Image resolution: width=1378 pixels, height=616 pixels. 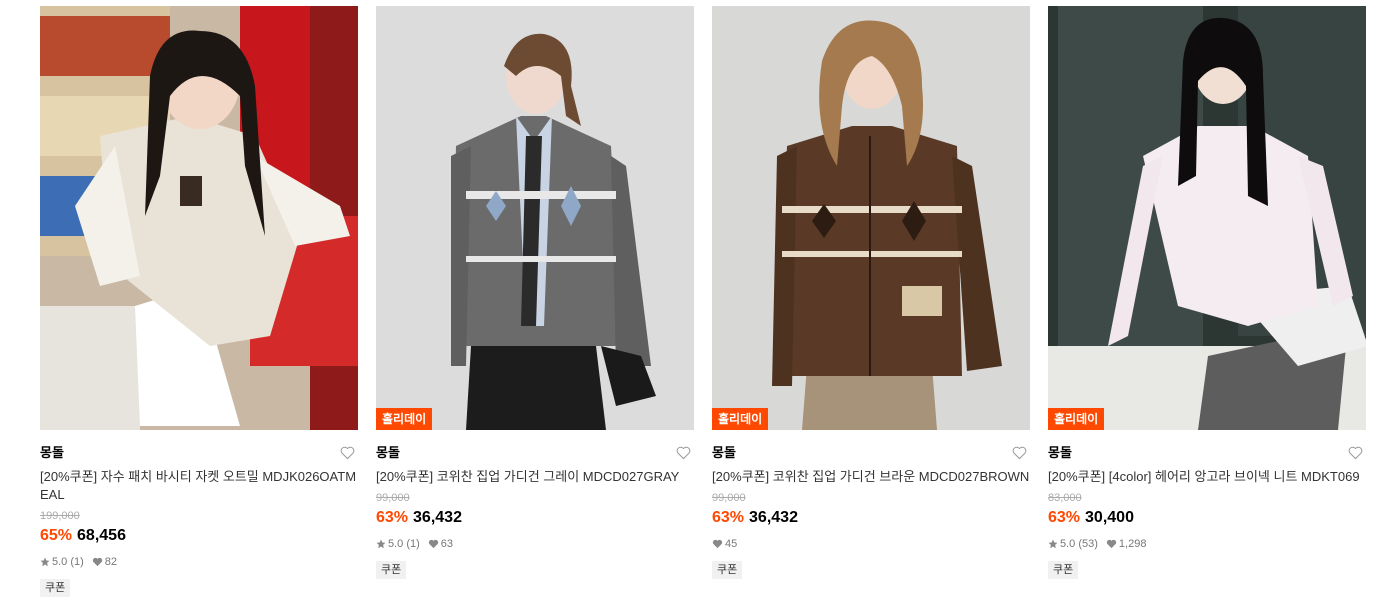 What do you see at coordinates (871, 477) in the screenshot?
I see `product-title: [20%쿠폰] 코위찬 집업 가디건 브라운 MDCD027BROWN` at bounding box center [871, 477].